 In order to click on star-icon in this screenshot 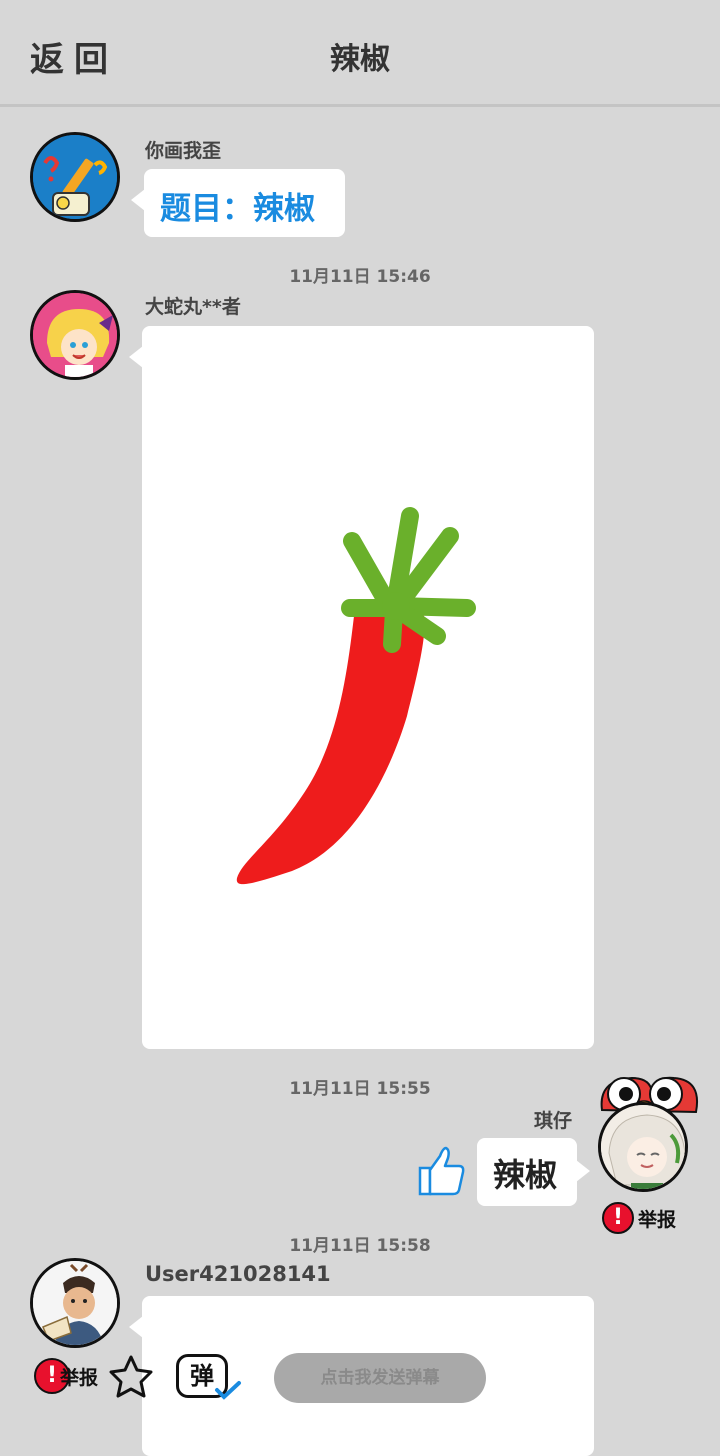, I will do `click(131, 1377)`.